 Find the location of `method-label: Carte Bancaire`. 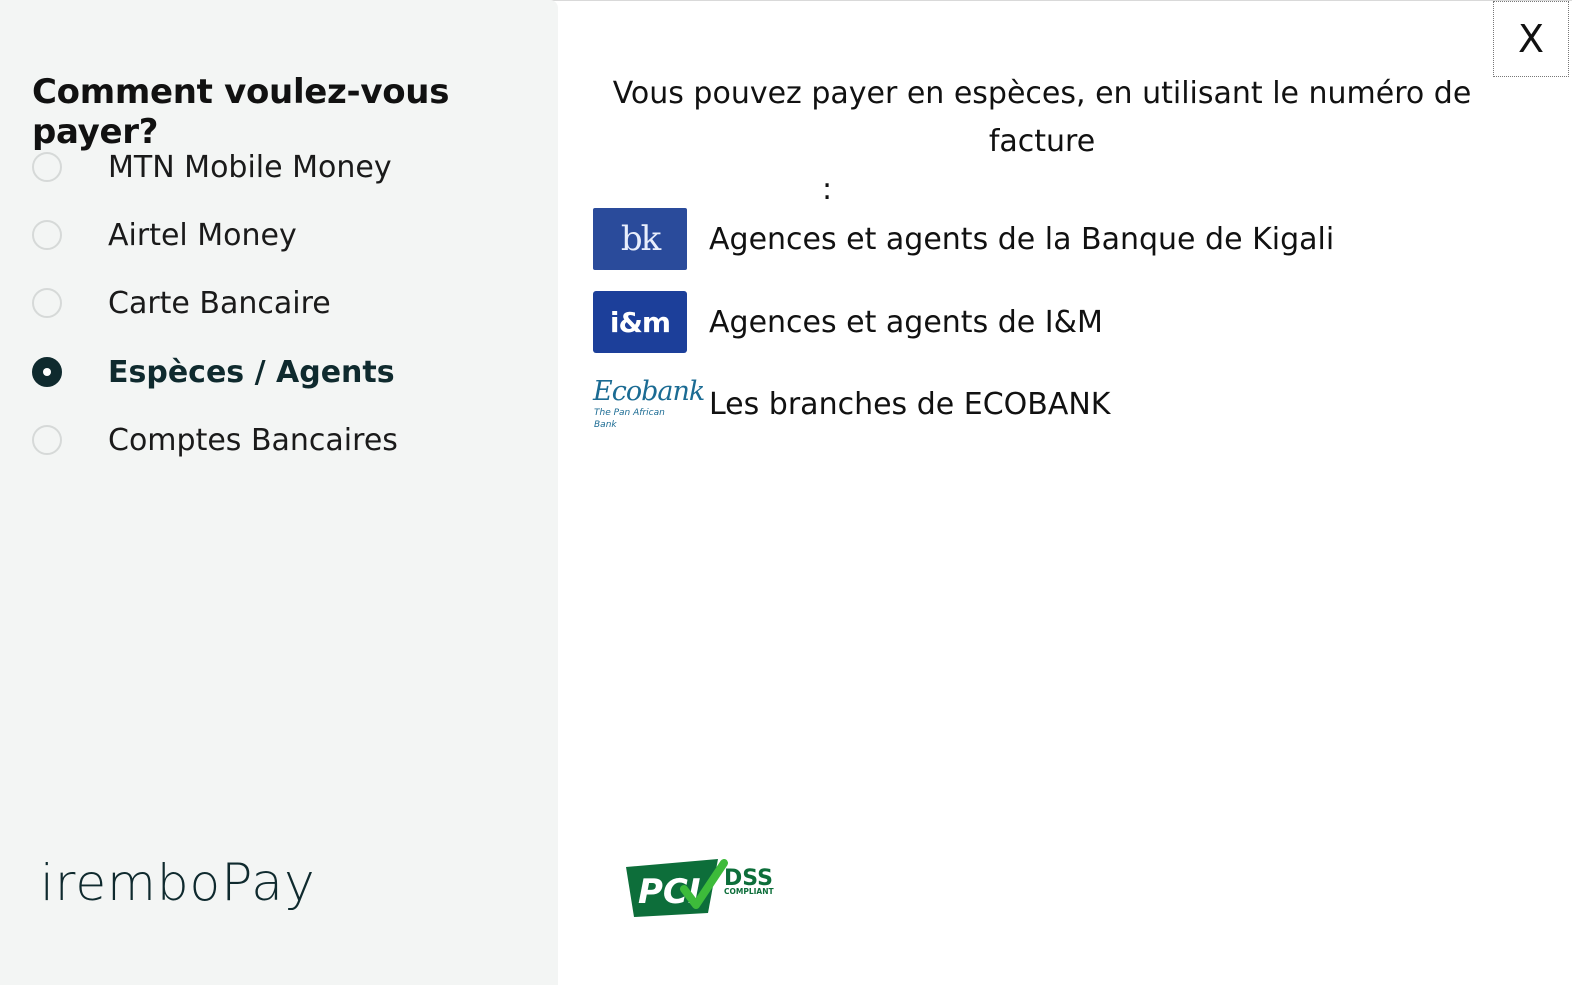

method-label: Carte Bancaire is located at coordinates (219, 303).